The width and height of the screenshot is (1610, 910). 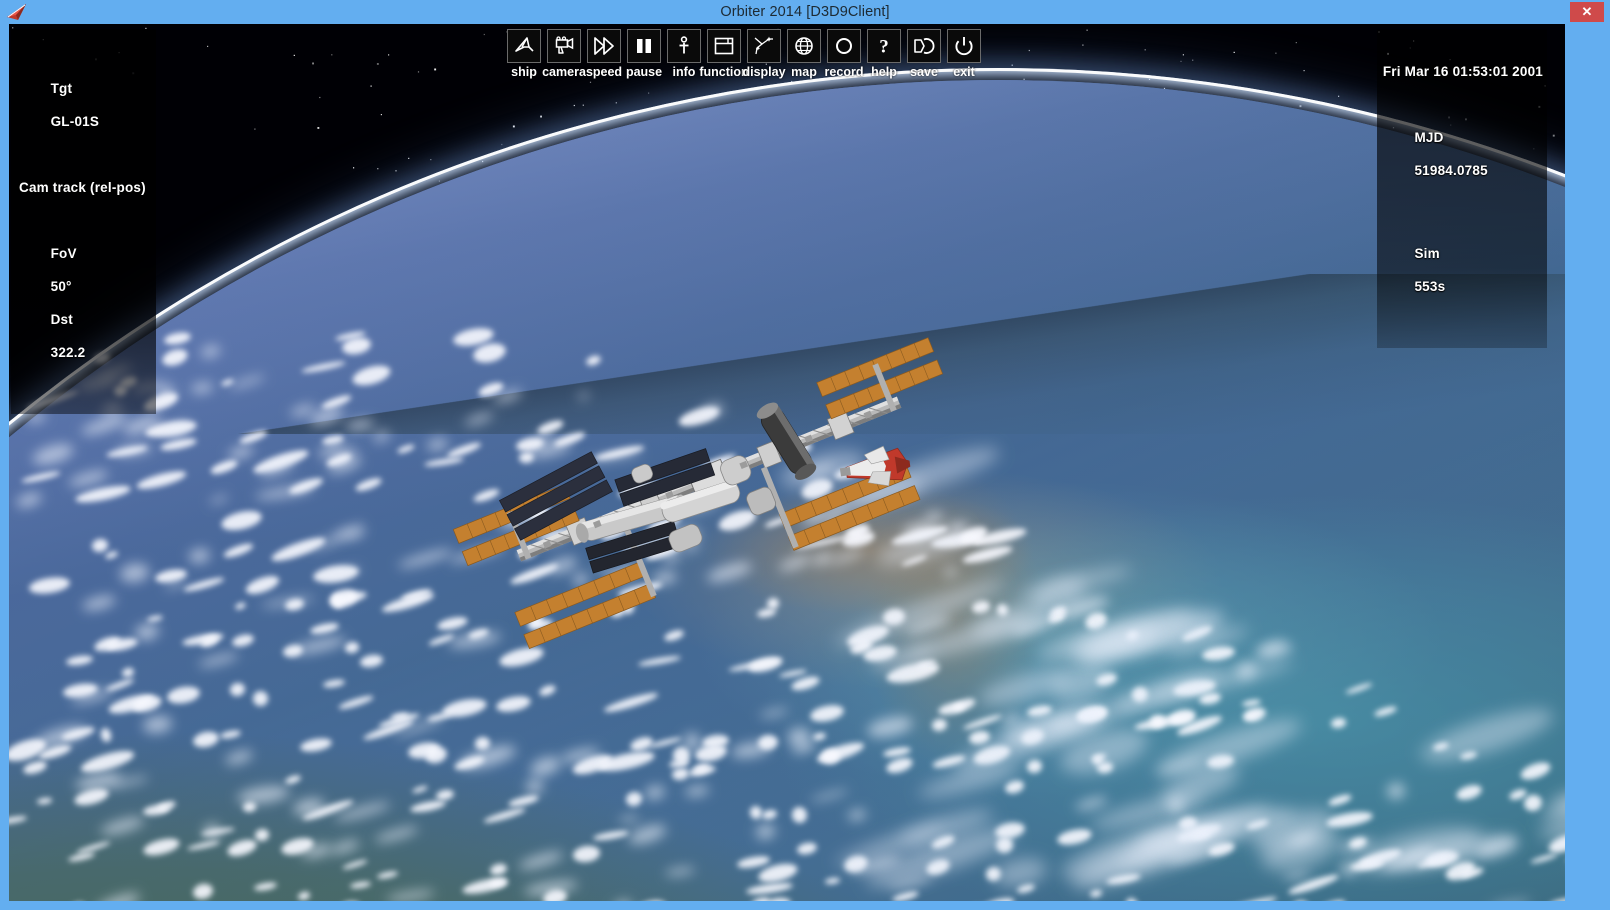 I want to click on toolbar-button-pause: pause, so click(x=644, y=54).